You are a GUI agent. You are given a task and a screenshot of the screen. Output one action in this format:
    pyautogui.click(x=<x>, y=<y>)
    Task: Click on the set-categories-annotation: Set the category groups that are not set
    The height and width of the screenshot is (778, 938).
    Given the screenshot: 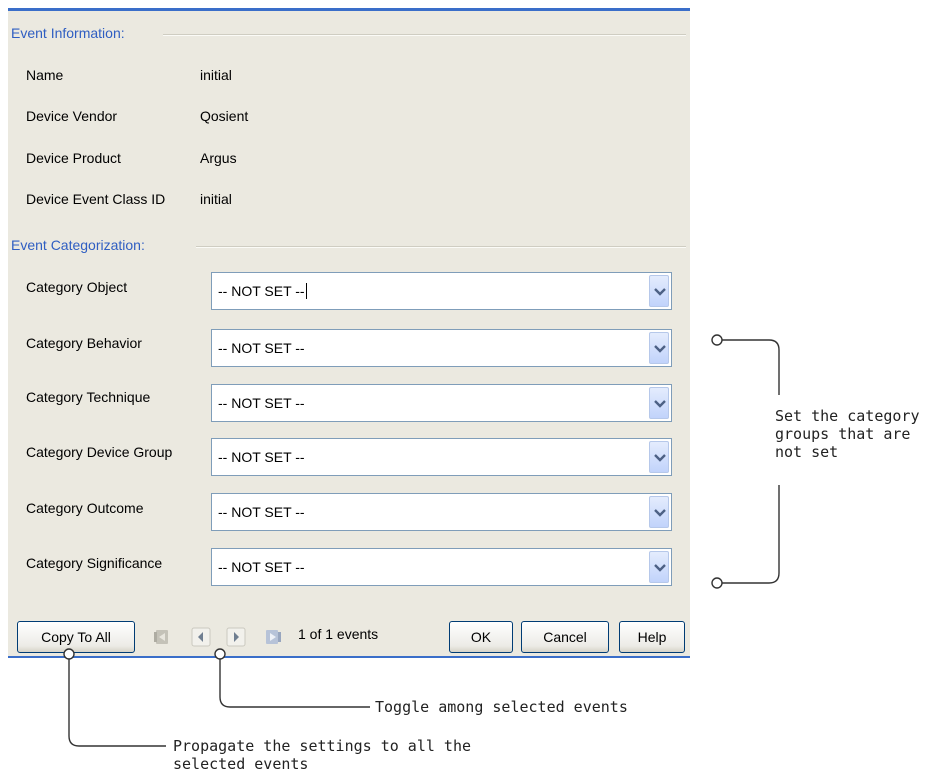 What is the action you would take?
    pyautogui.click(x=847, y=434)
    